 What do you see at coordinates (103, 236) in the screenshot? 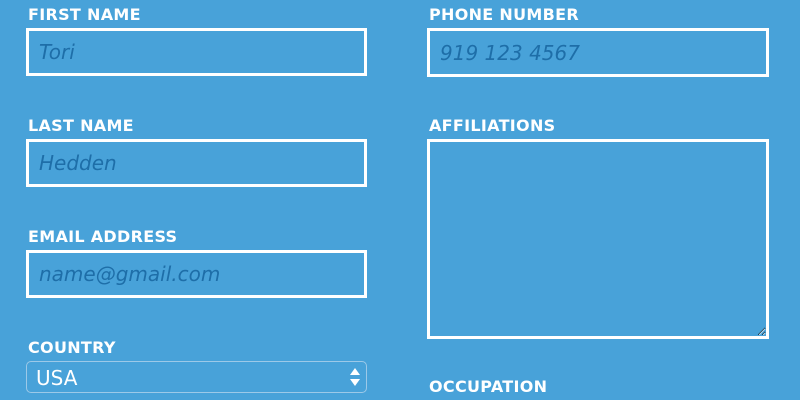
I see `email-address-label: EMAIL ADDRESS` at bounding box center [103, 236].